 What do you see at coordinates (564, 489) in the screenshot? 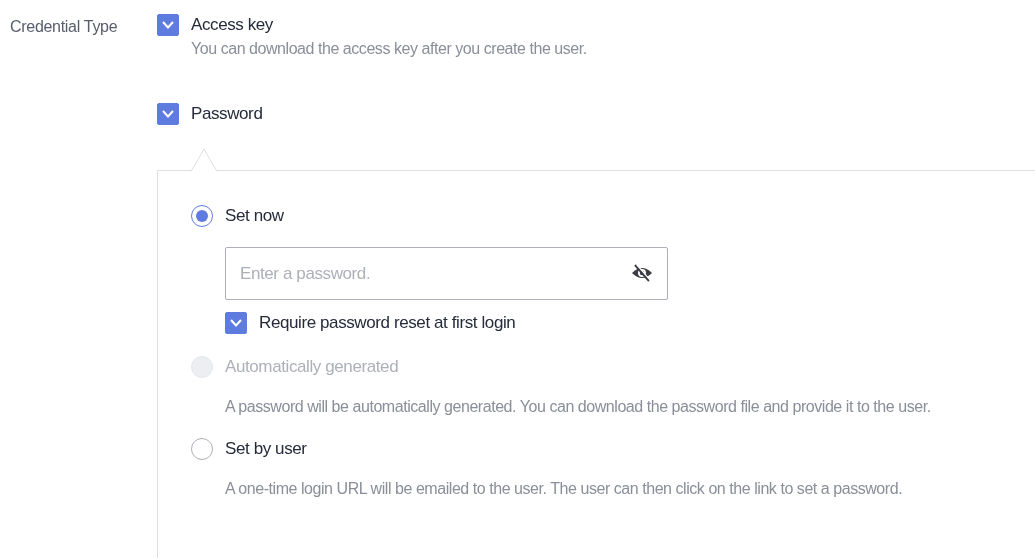
I see `option-description: A one-time login URL will be emailed to the user. The user can then click on the link to set a password.` at bounding box center [564, 489].